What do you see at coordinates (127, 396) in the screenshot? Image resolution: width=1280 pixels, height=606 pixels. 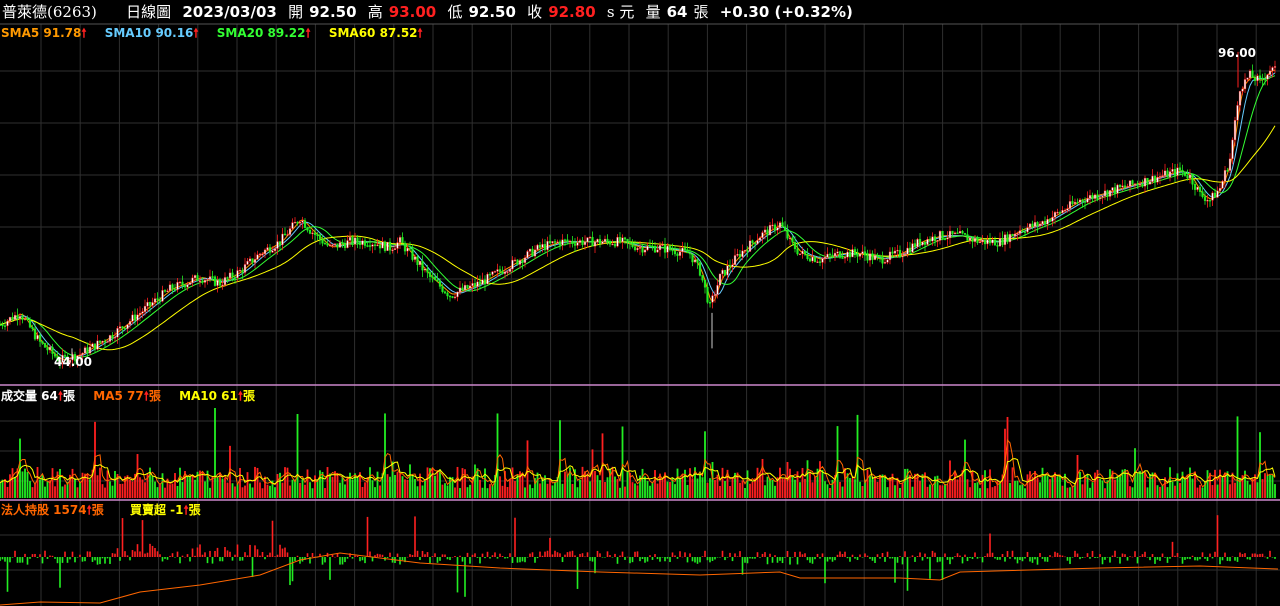 I see `volume-legend-ma5: MA5 77🠕張` at bounding box center [127, 396].